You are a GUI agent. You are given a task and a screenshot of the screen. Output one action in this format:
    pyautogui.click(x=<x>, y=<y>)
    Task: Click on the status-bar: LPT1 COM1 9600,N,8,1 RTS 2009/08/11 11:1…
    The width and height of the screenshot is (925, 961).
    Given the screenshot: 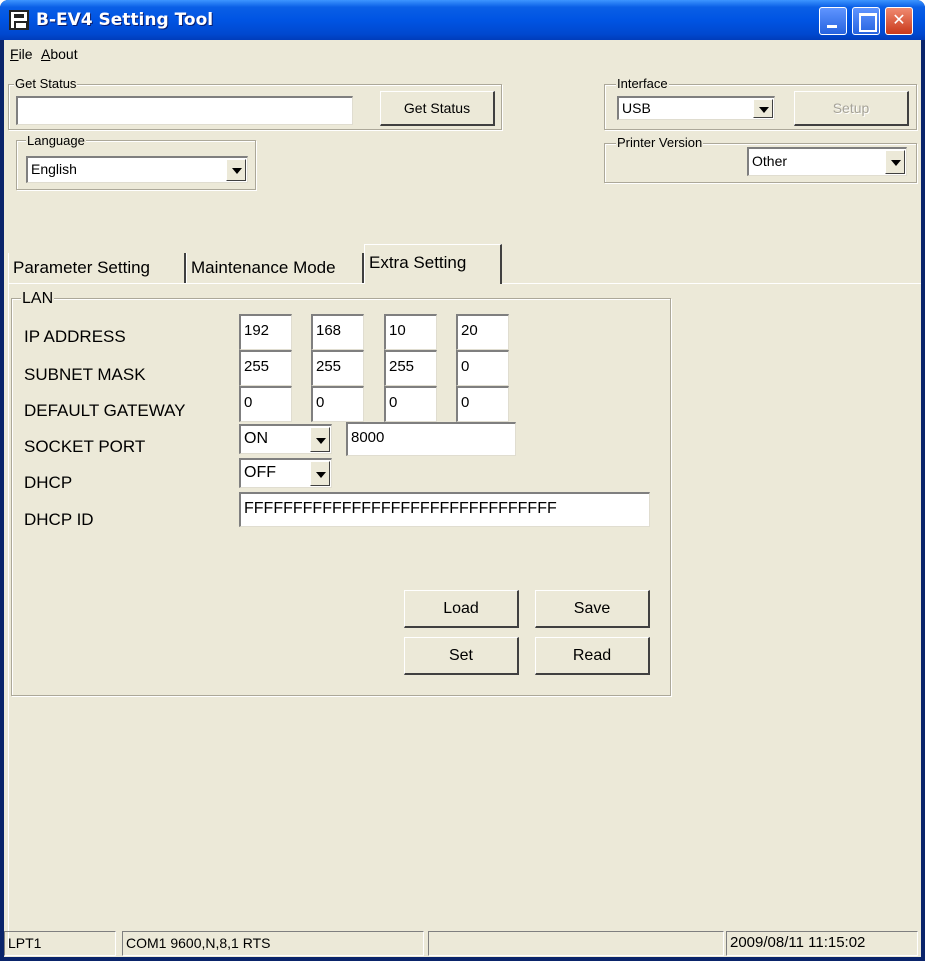 What is the action you would take?
    pyautogui.click(x=462, y=943)
    